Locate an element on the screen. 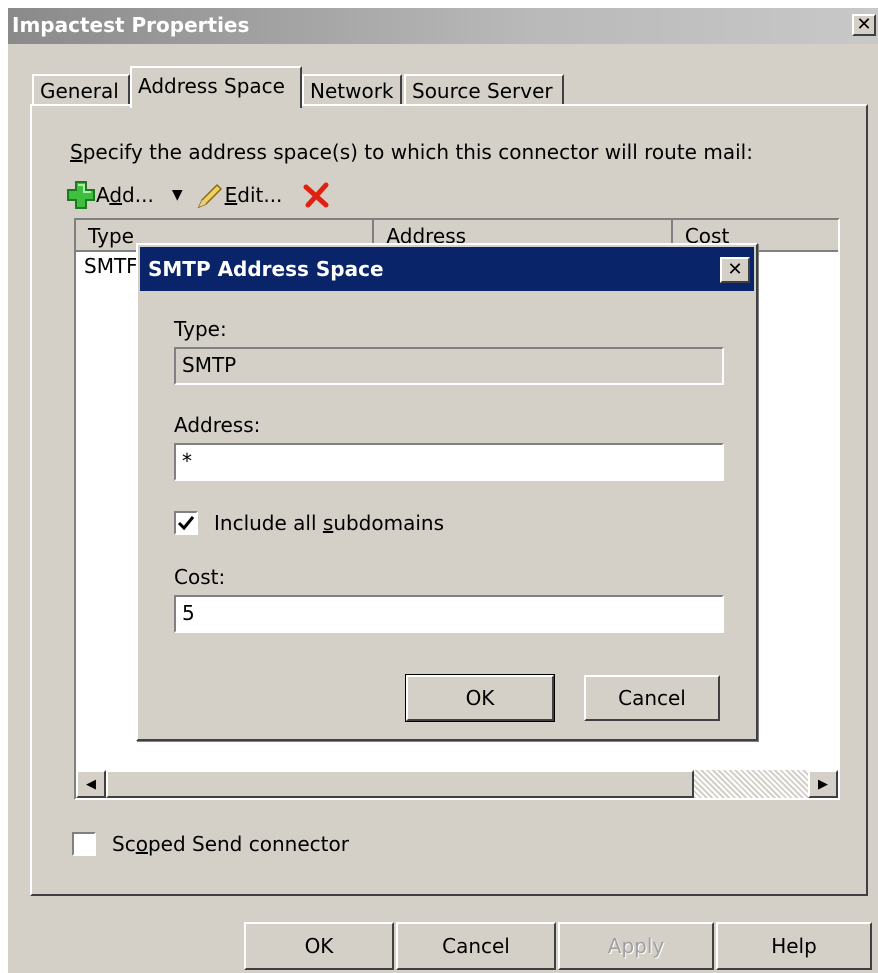  list-item: SMTF is located at coordinates (111, 266).